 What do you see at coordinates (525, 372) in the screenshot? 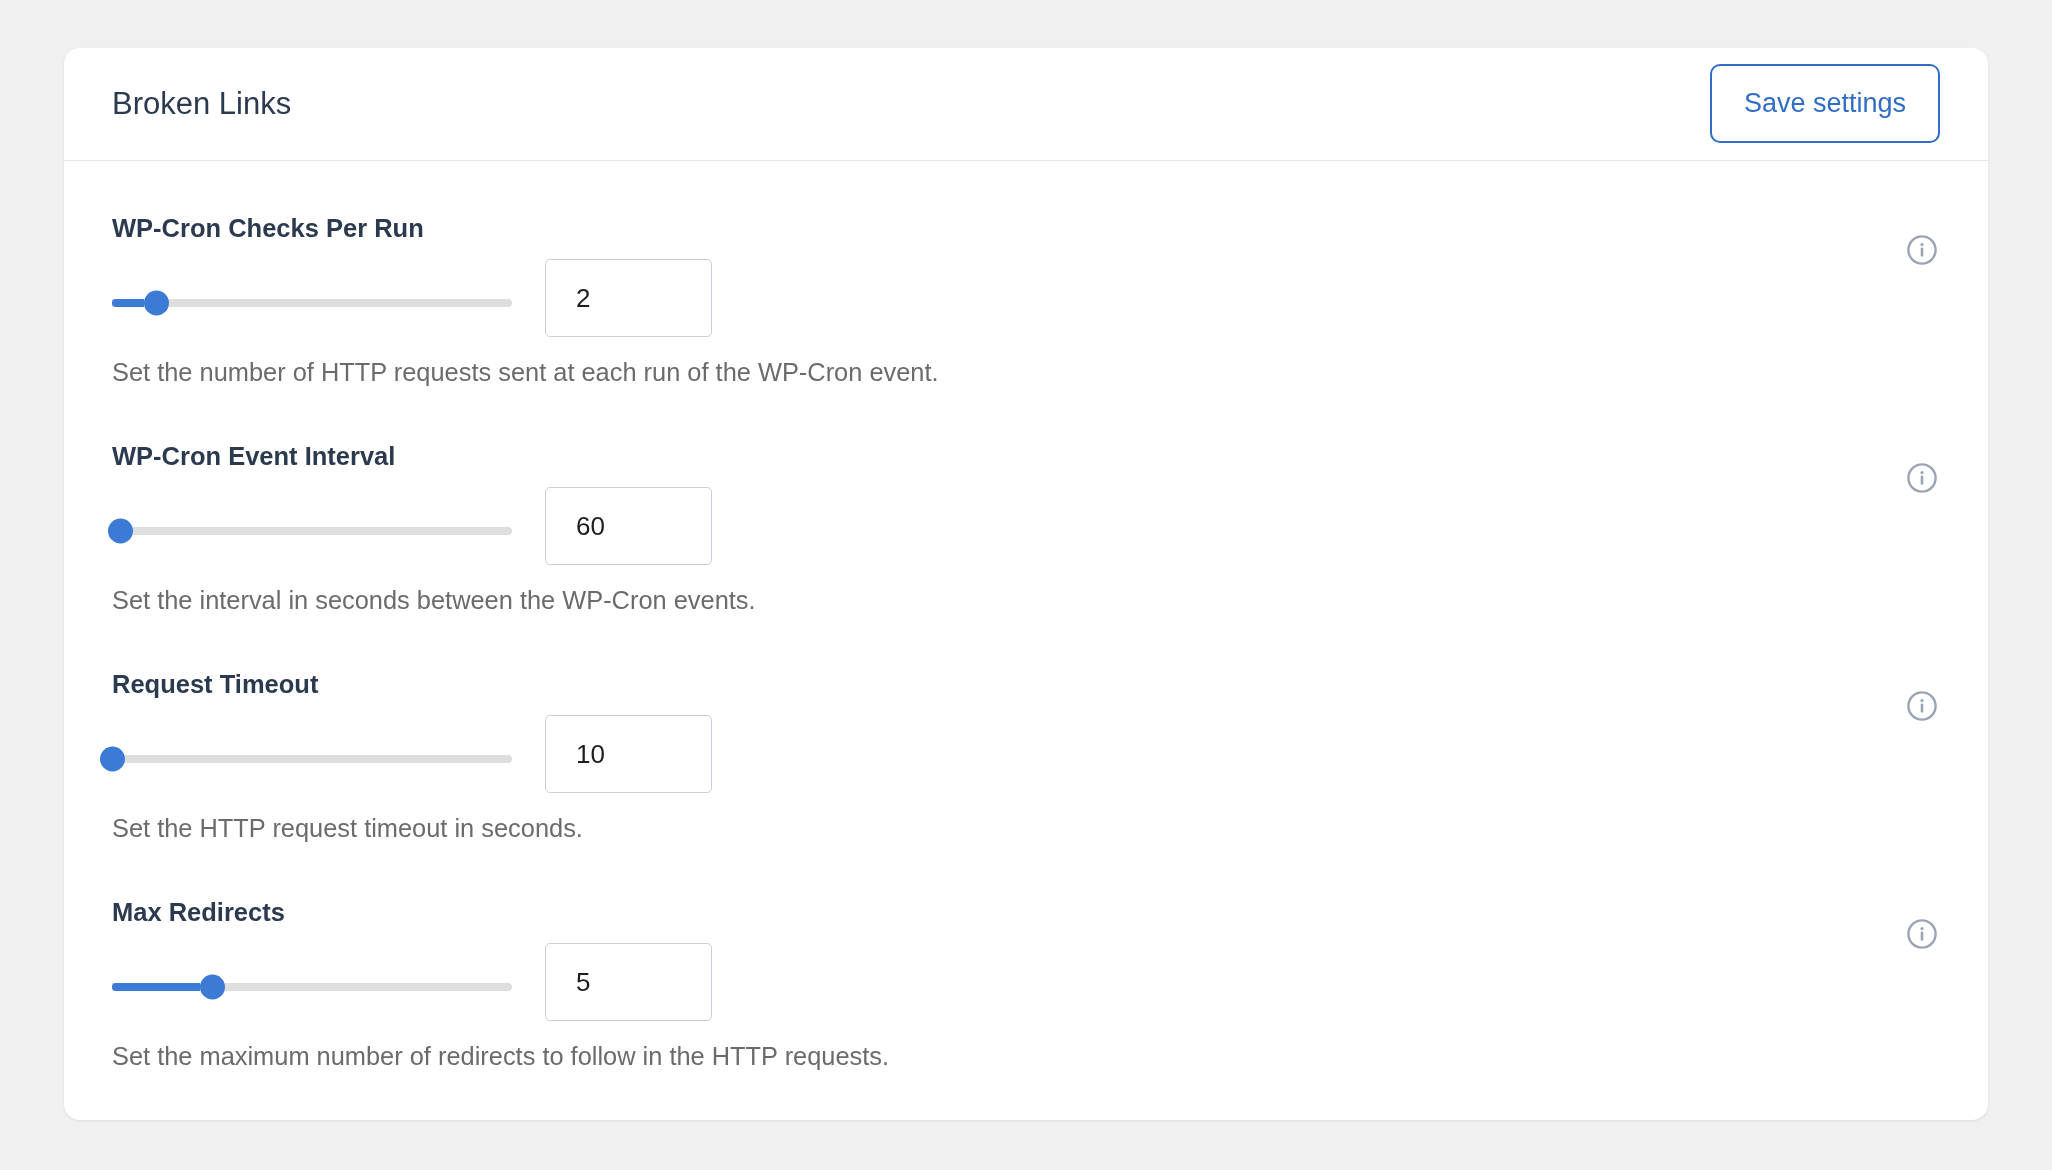
I see `description-text: Set the number of HTTP requests sent at each run of the WP-Cron event.` at bounding box center [525, 372].